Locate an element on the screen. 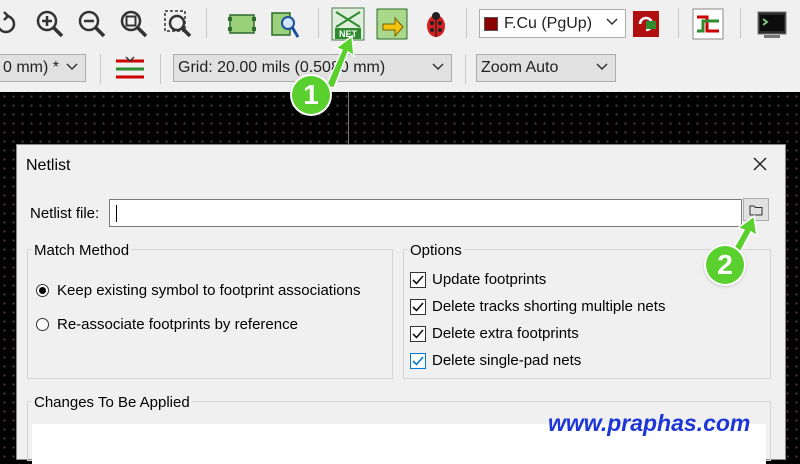 The width and height of the screenshot is (800, 464). scripting-console-icon is located at coordinates (772, 24).